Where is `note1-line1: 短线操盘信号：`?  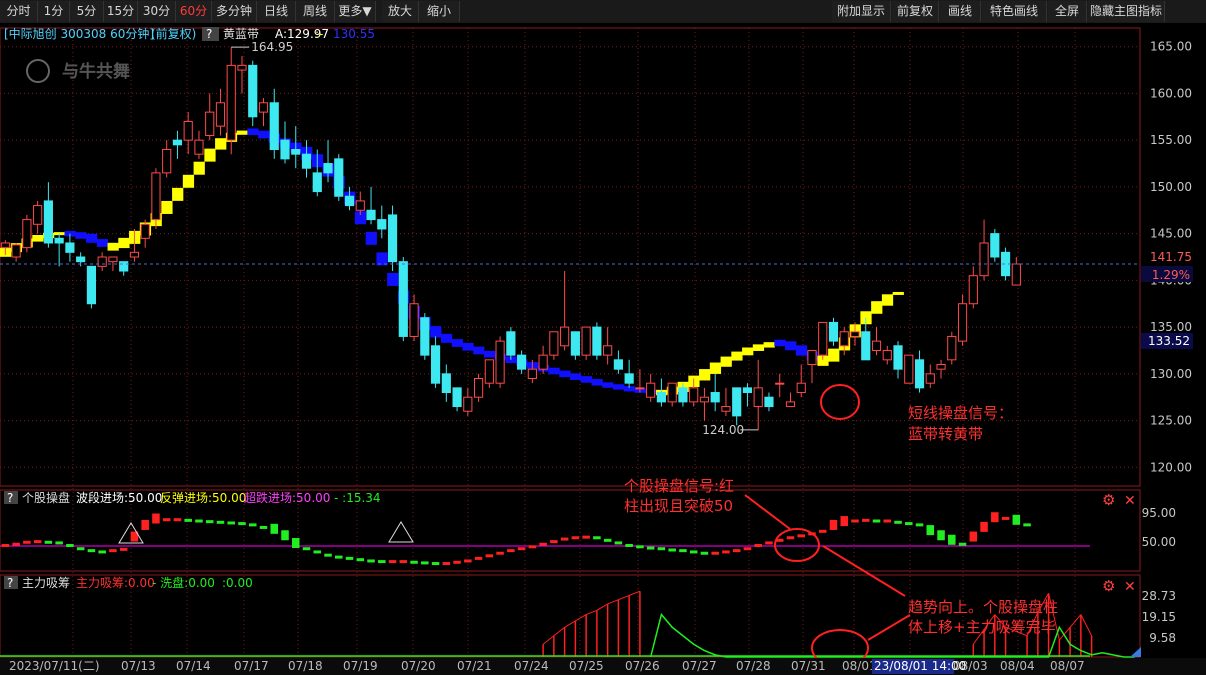 note1-line1: 短线操盘信号： is located at coordinates (960, 413).